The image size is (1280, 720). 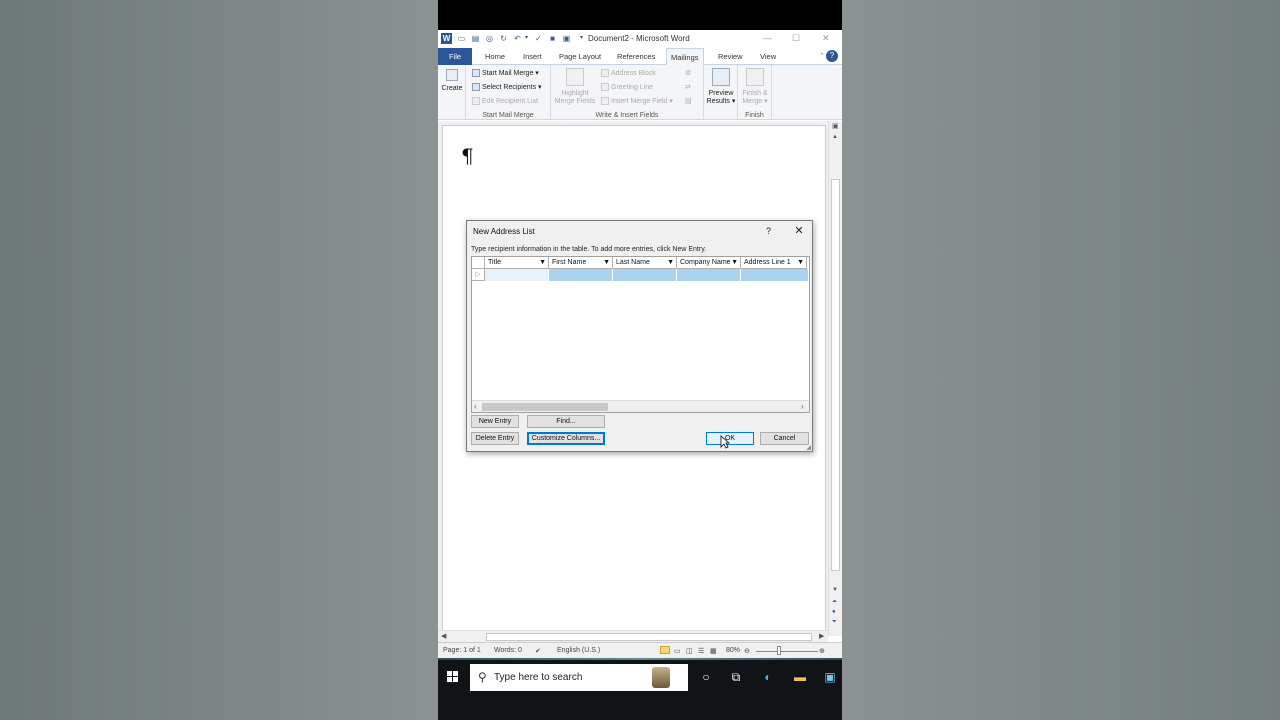 What do you see at coordinates (834, 612) in the screenshot?
I see `browse-object-icon: ●` at bounding box center [834, 612].